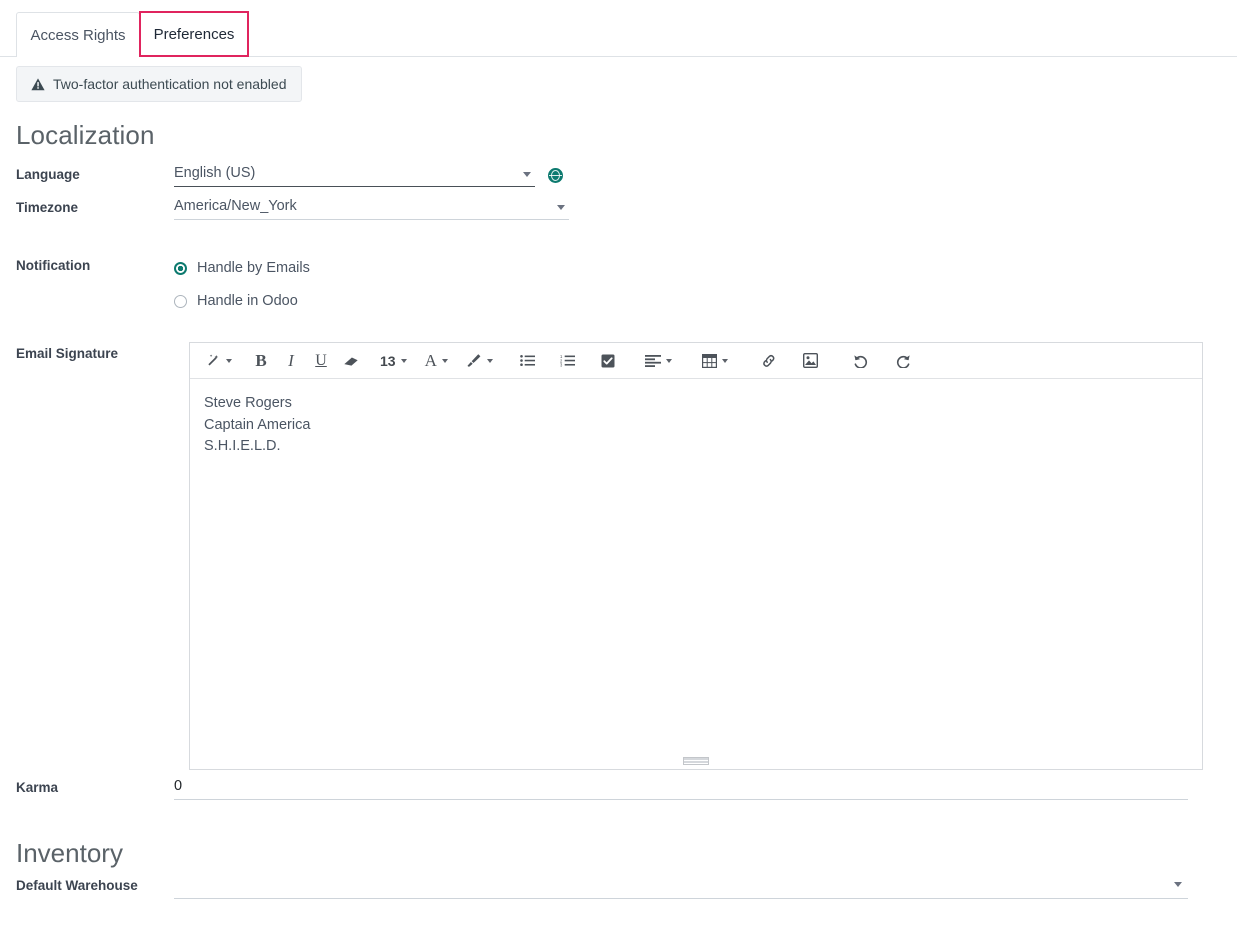  What do you see at coordinates (811, 361) in the screenshot?
I see `insert-image-icon` at bounding box center [811, 361].